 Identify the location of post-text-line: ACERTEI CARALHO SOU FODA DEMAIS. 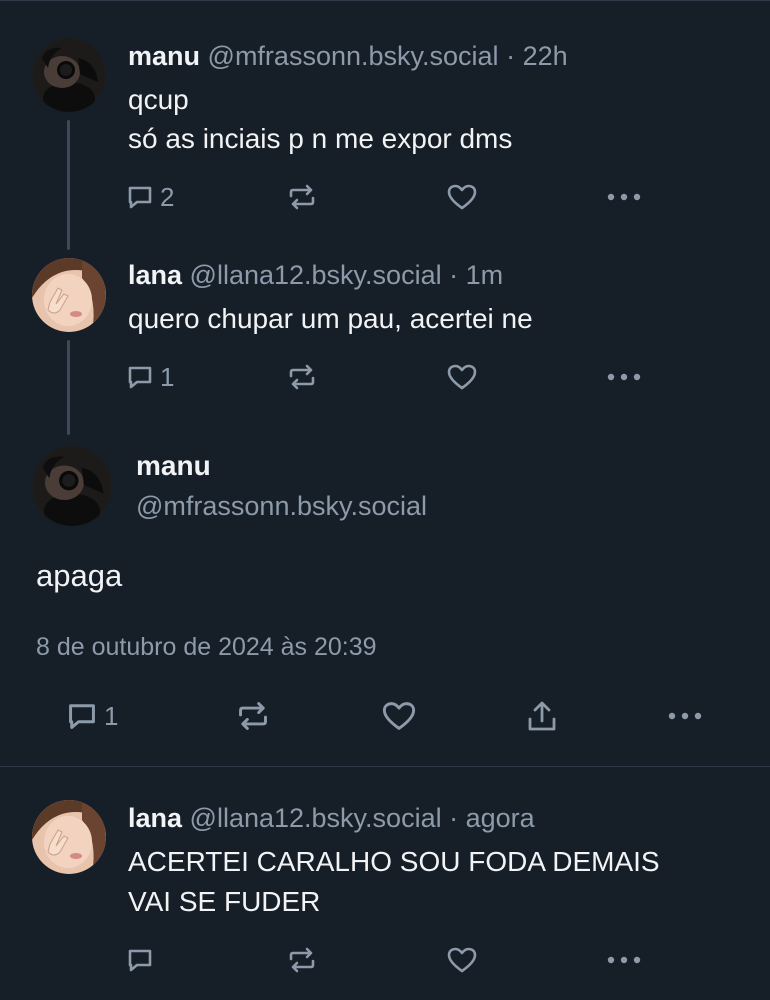
(394, 861).